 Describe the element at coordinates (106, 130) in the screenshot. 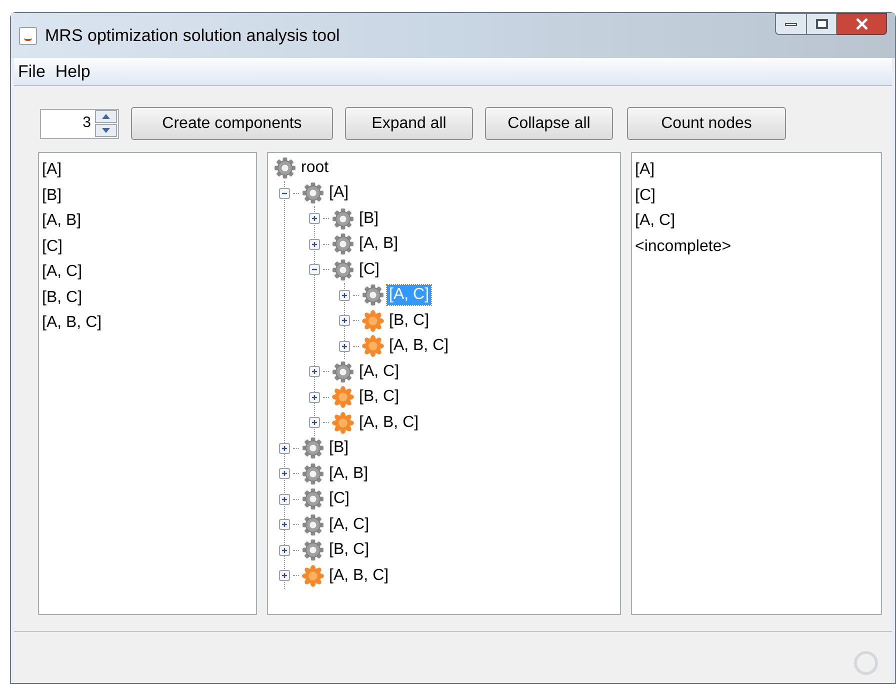

I see `spin-down-icon` at that location.